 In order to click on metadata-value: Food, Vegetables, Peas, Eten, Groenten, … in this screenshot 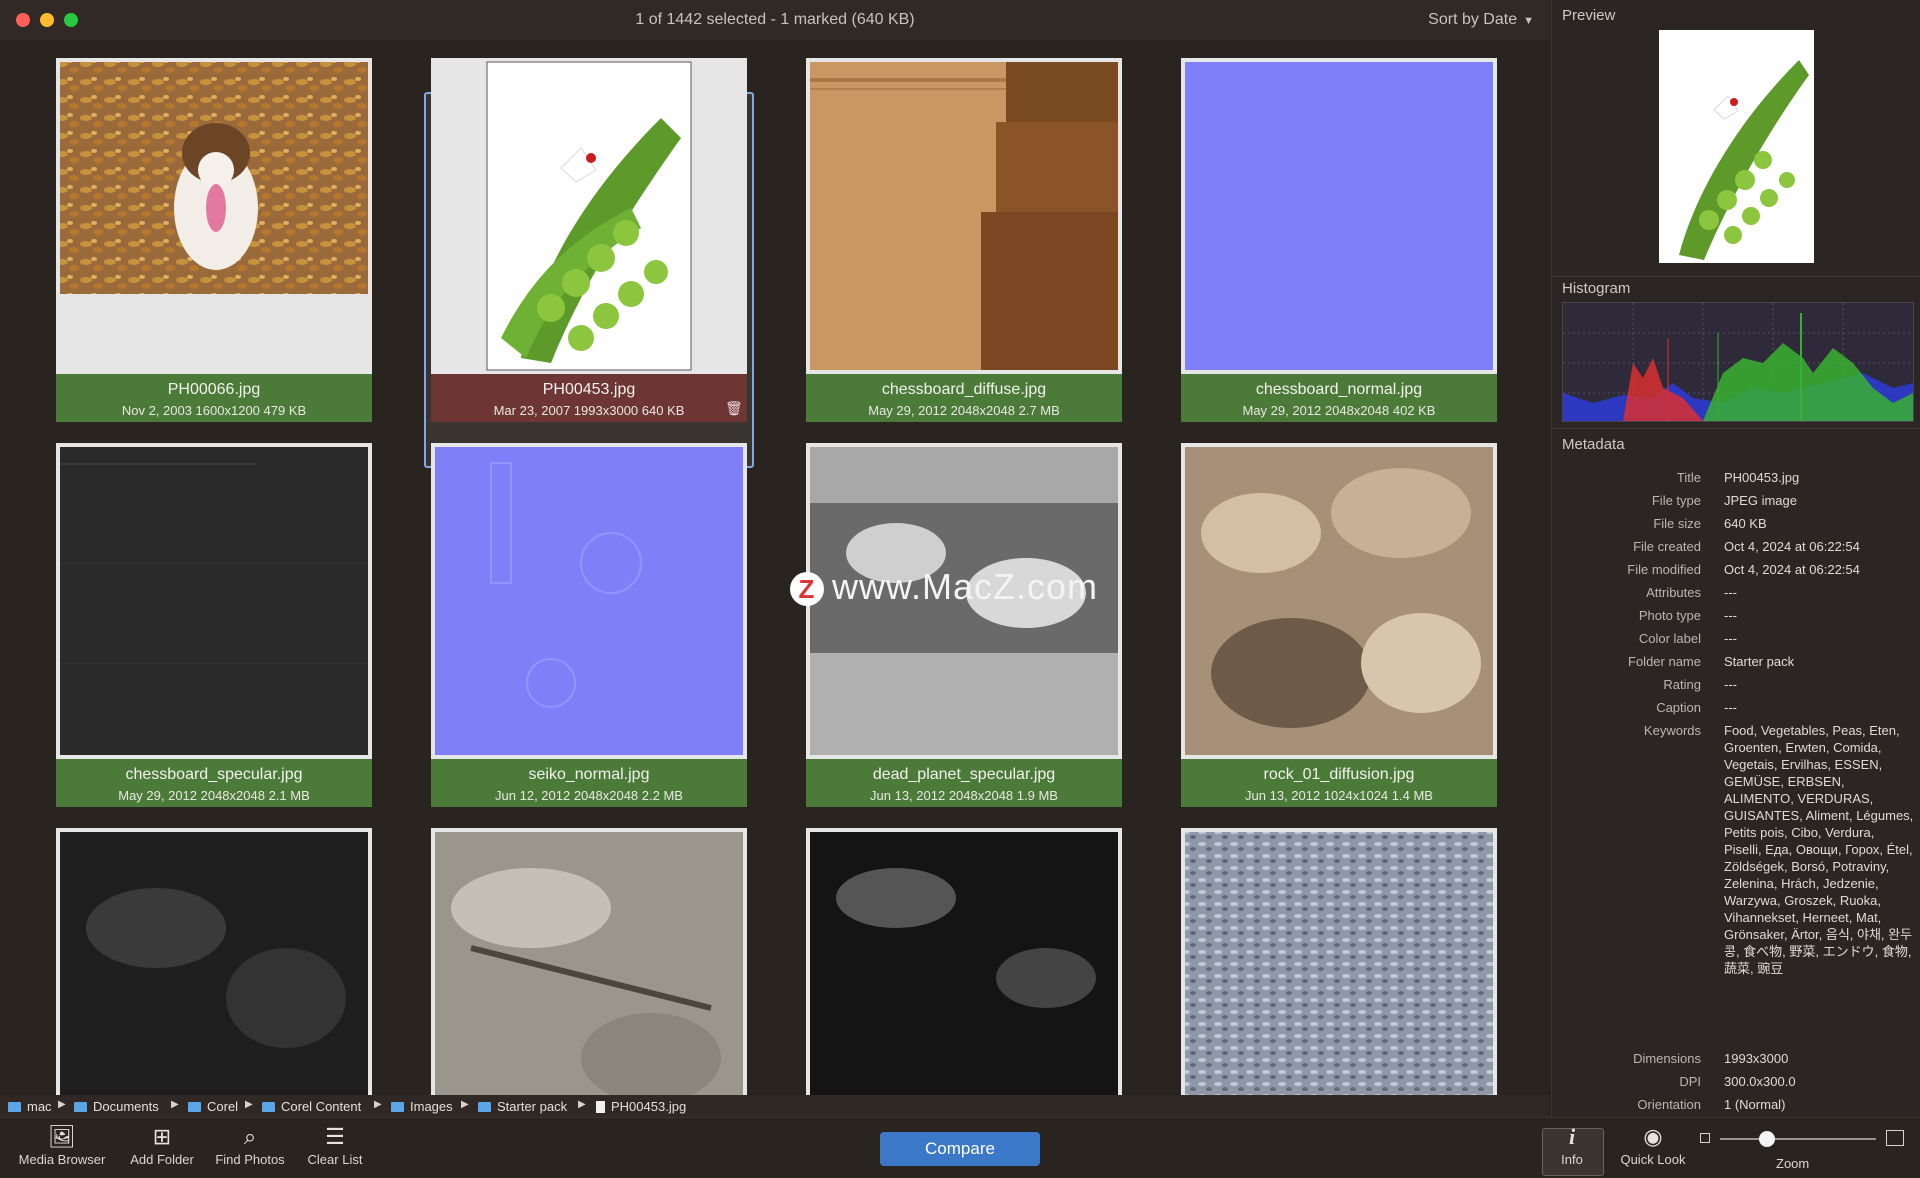, I will do `click(1819, 849)`.